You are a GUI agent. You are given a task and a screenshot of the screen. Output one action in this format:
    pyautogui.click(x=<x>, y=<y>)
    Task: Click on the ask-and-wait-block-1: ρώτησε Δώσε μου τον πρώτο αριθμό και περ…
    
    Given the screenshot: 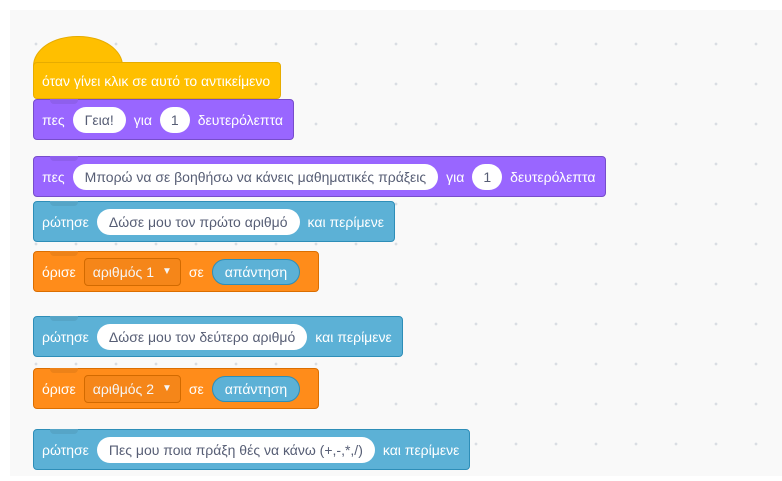 What is the action you would take?
    pyautogui.click(x=214, y=221)
    